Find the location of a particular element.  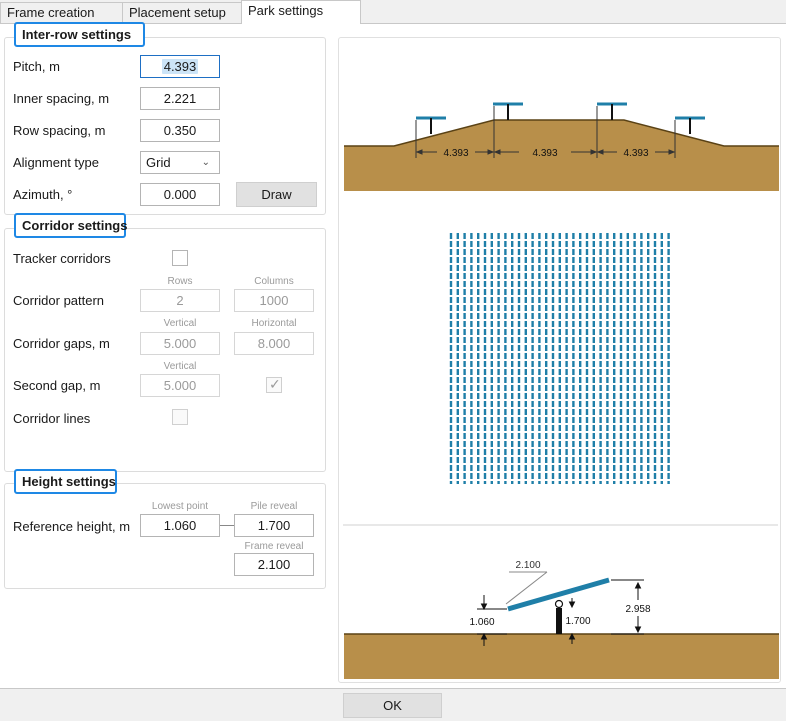

tab-frame-creation: Frame creation is located at coordinates (61, 12).